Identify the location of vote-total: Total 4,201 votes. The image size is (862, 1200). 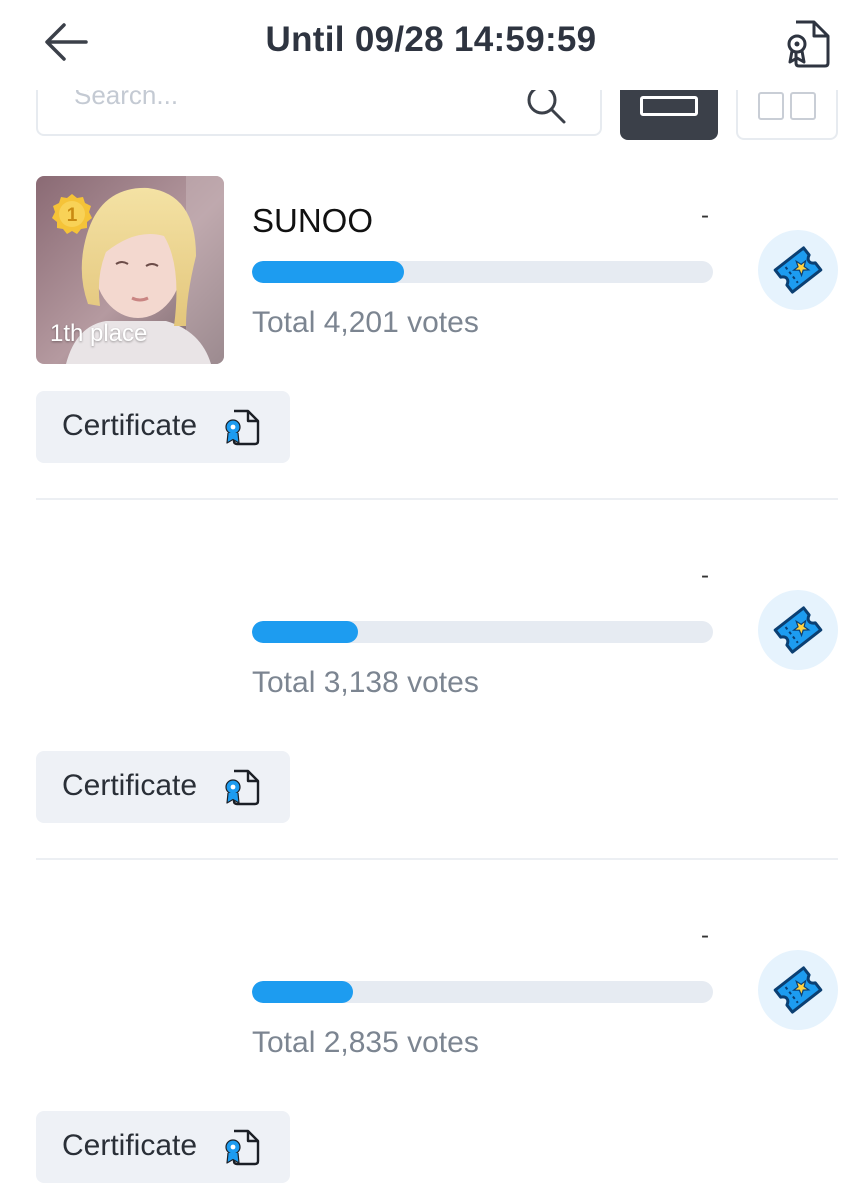
(365, 322).